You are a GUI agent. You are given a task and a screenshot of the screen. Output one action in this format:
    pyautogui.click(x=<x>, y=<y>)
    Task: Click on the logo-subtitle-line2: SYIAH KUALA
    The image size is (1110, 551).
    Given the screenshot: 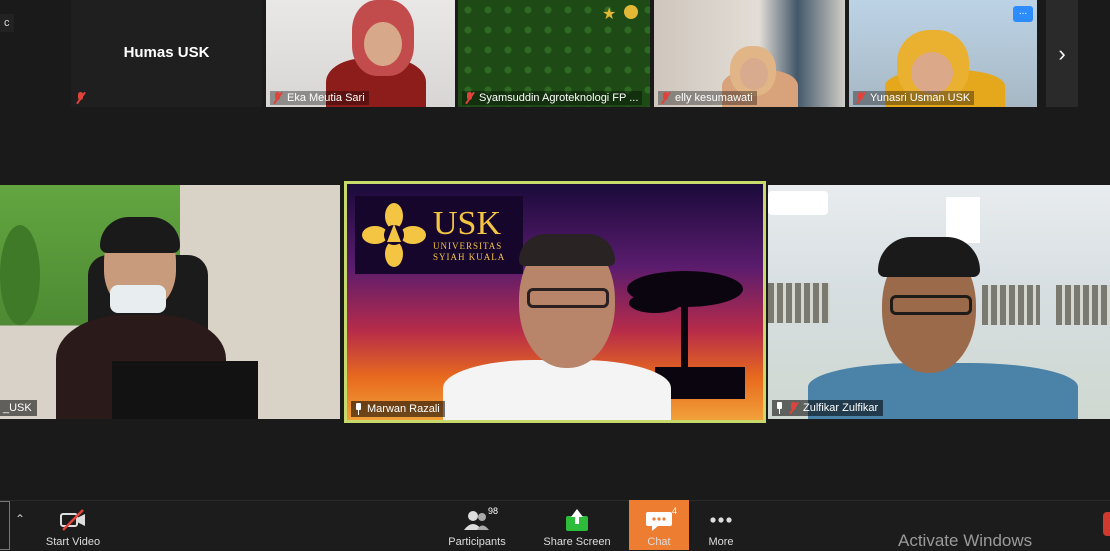 What is the action you would take?
    pyautogui.click(x=469, y=257)
    